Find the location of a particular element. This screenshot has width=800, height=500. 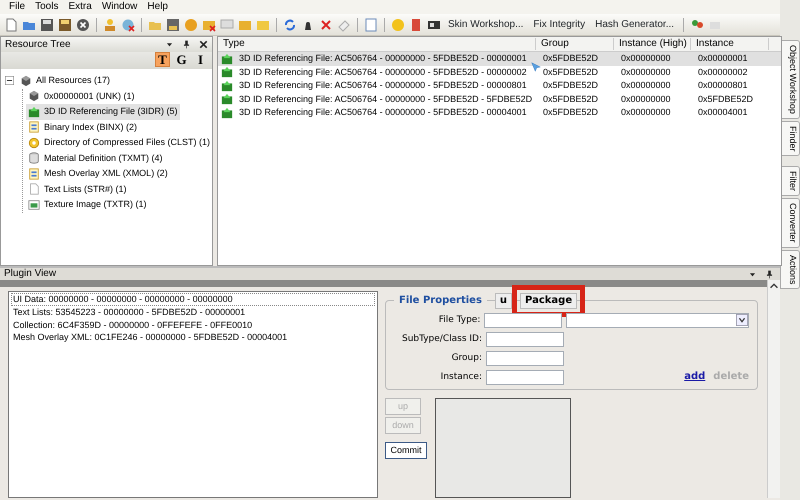

new-file-icon is located at coordinates (11, 25).